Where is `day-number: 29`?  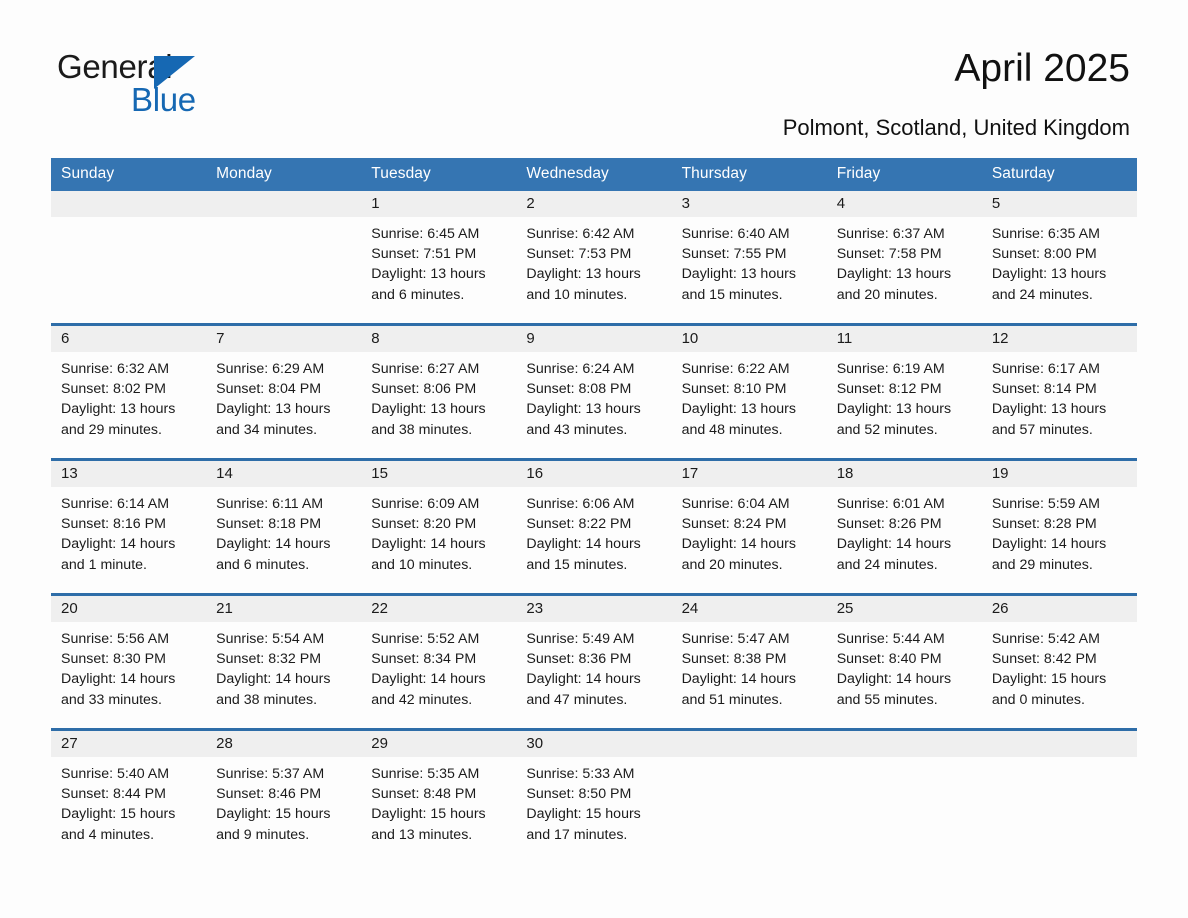
day-number: 29 is located at coordinates (439, 744).